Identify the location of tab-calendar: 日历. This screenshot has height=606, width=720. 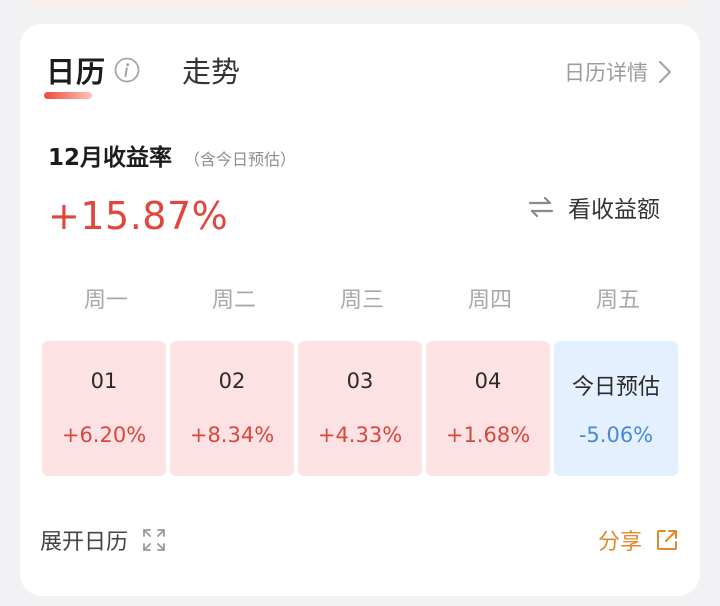
(75, 74).